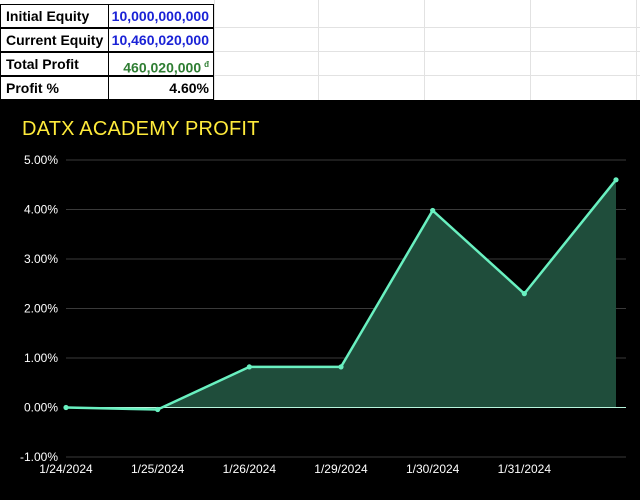  I want to click on y-tick-label: 4.00%, so click(41, 210).